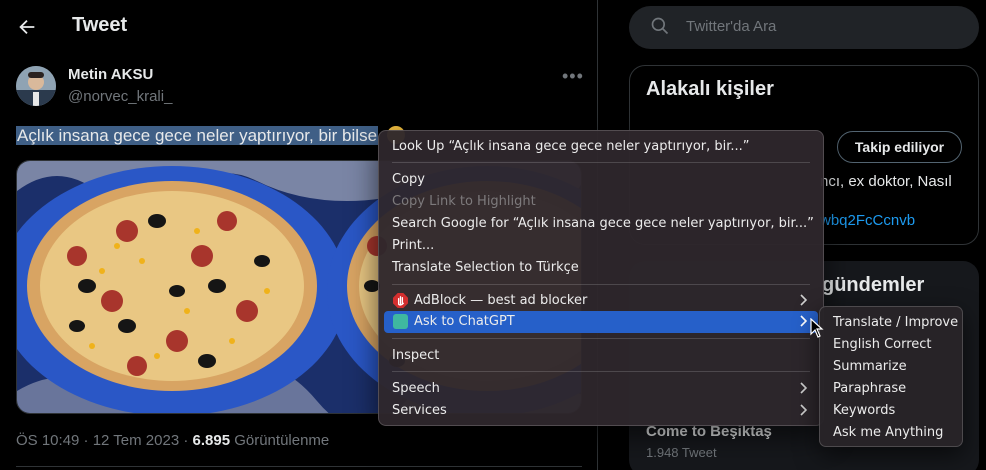  Describe the element at coordinates (681, 452) in the screenshot. I see `trend-item-count: 1.948 Tweet` at that location.